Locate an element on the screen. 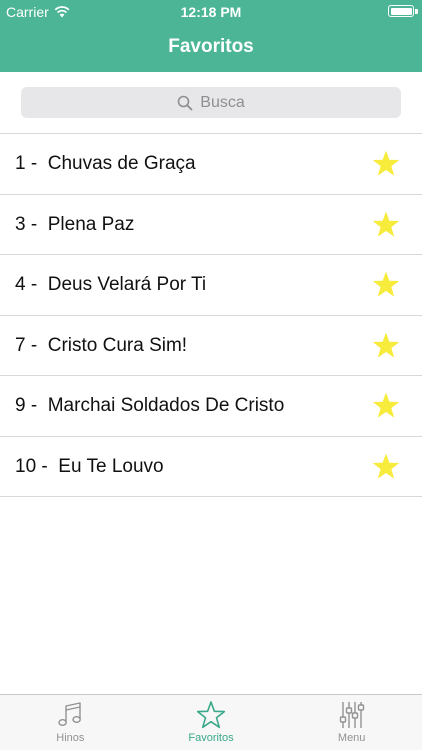  list-item: 7 - Cristo Cura Sim! is located at coordinates (211, 346).